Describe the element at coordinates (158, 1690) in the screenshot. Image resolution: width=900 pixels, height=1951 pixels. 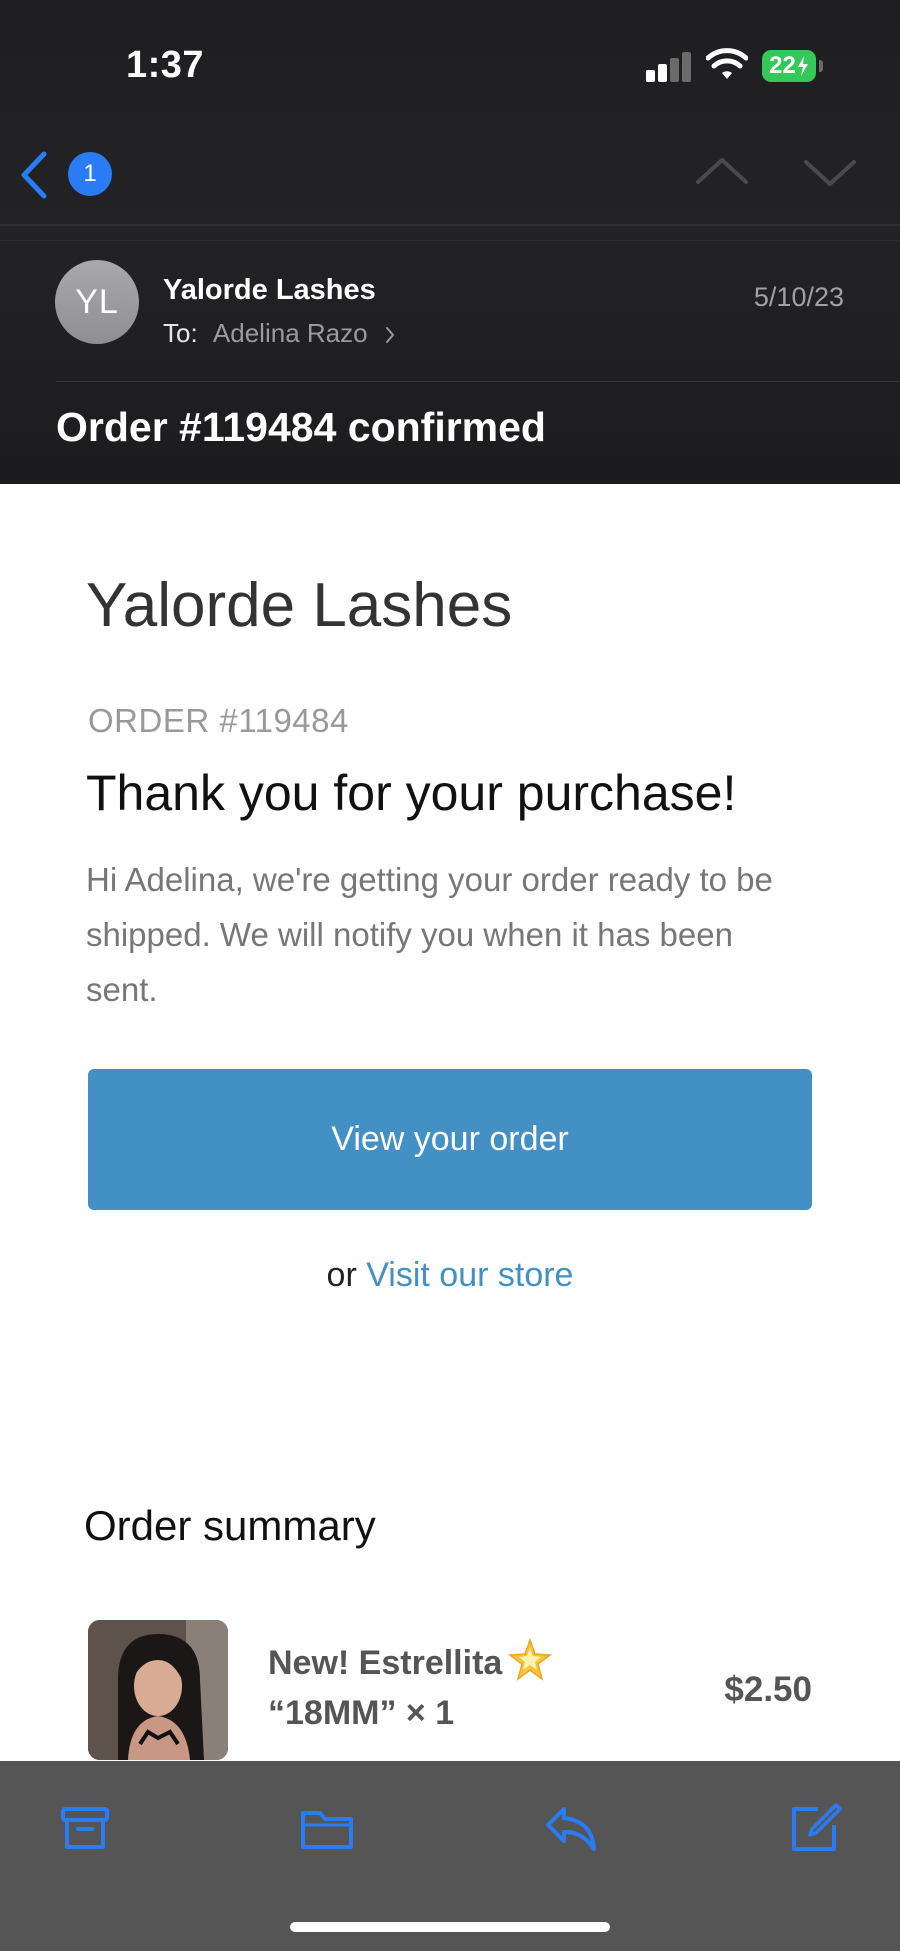
I see `product-thumbnail` at that location.